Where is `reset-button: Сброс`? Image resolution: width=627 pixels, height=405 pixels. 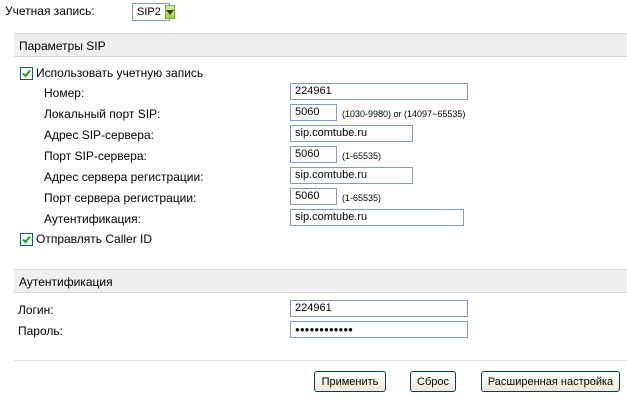
reset-button: Сброс is located at coordinates (433, 381).